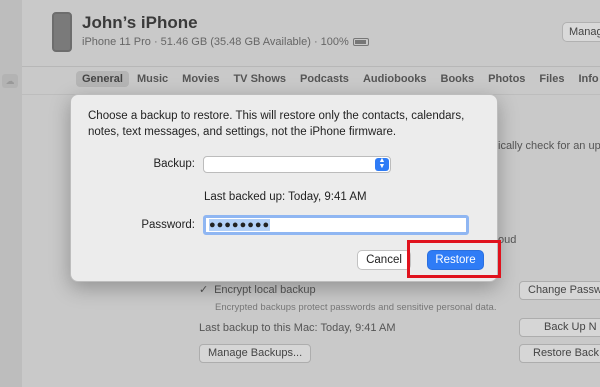  What do you see at coordinates (586, 79) in the screenshot?
I see `tab-info: Info` at bounding box center [586, 79].